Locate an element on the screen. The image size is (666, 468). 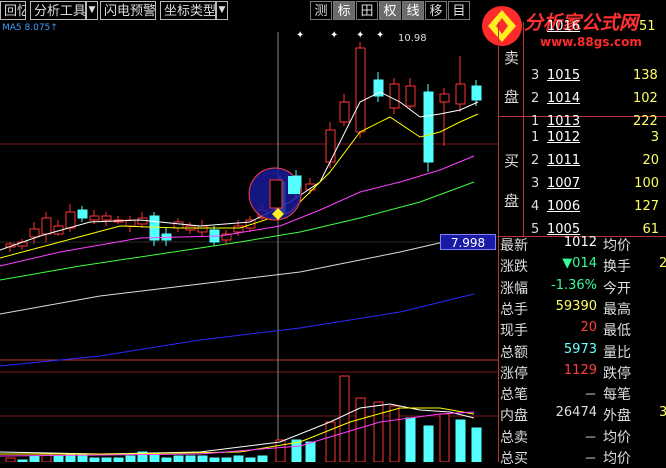
buy-row: 2 1011 20 is located at coordinates (582, 161).